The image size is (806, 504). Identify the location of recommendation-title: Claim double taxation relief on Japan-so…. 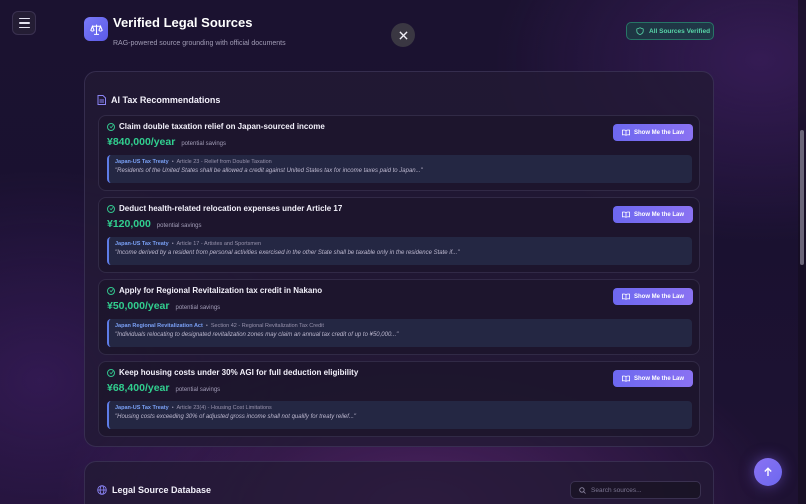
(216, 126).